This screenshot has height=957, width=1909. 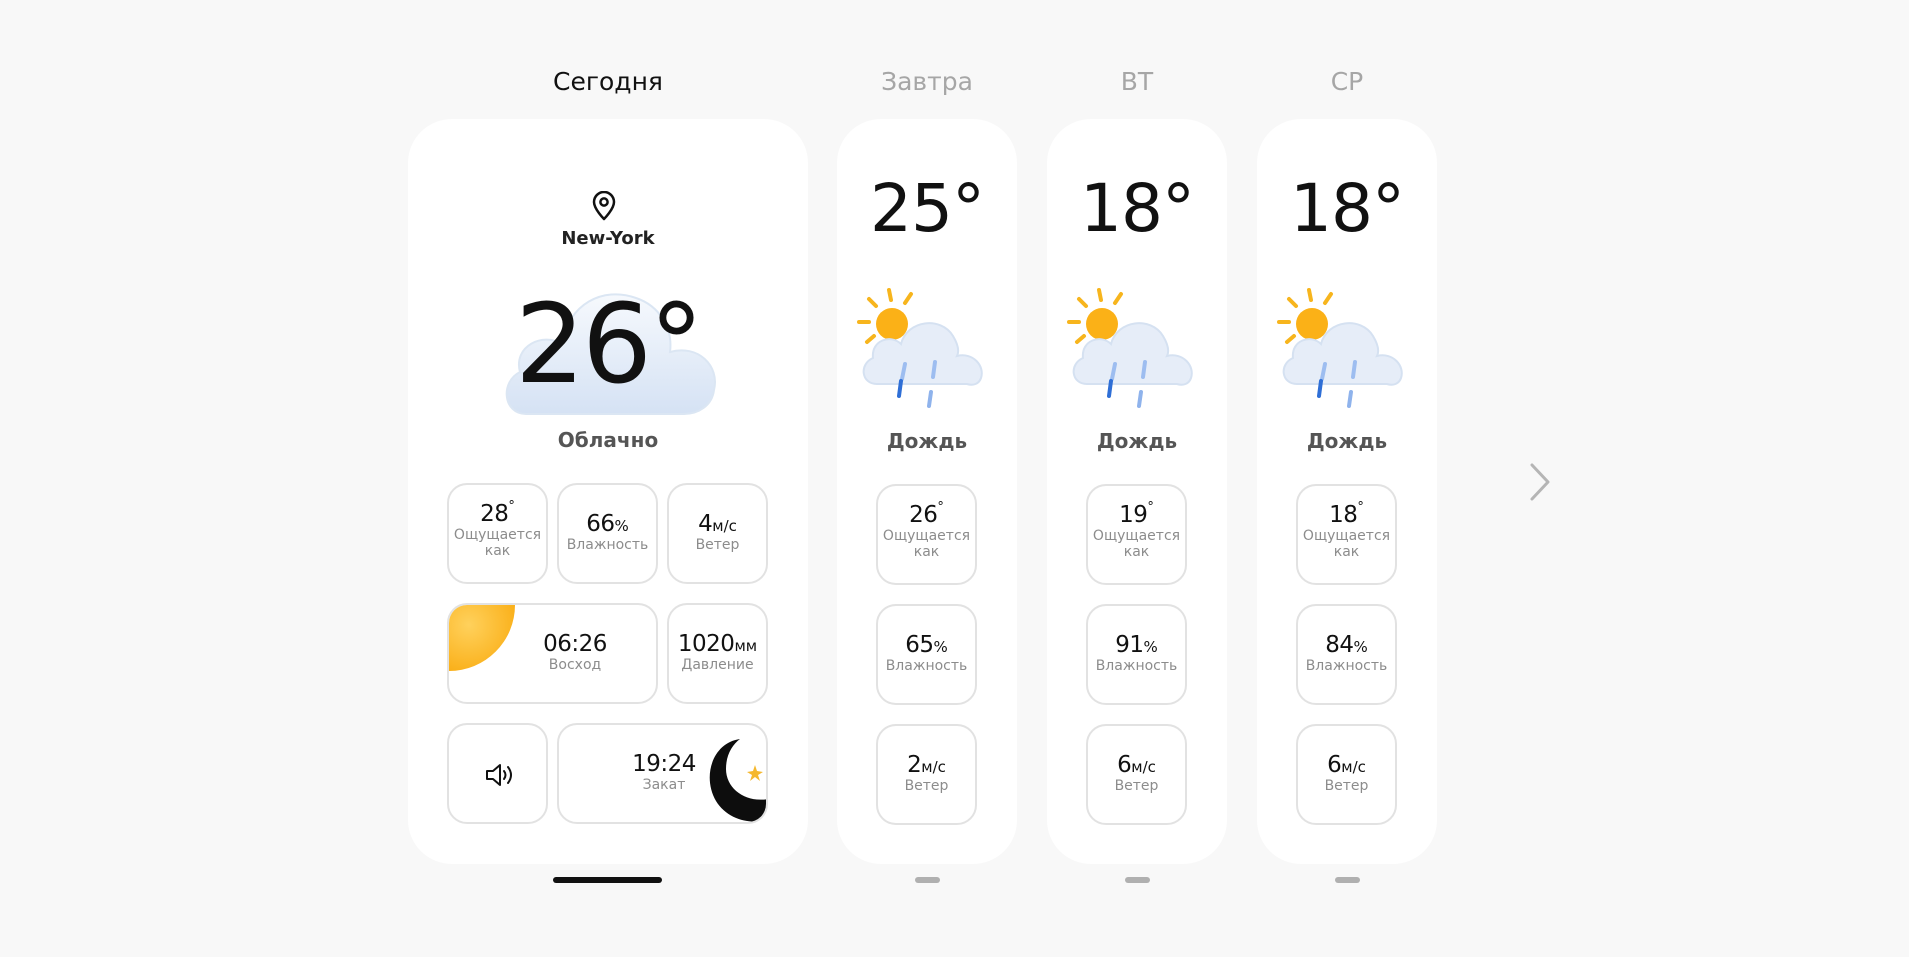 I want to click on tab-tomorrow: Завтра, so click(x=927, y=82).